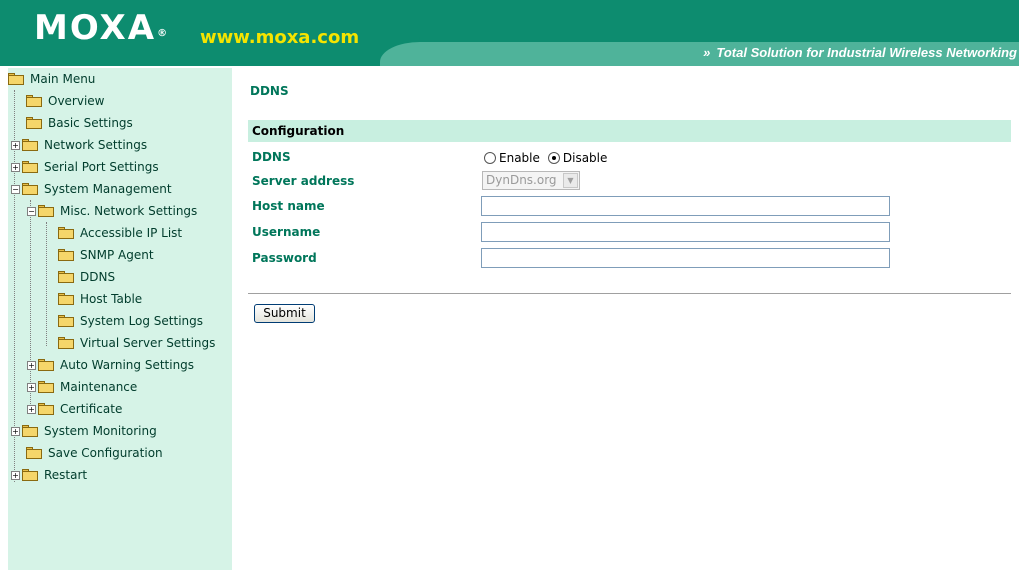  What do you see at coordinates (685, 258) in the screenshot?
I see `password-input` at bounding box center [685, 258].